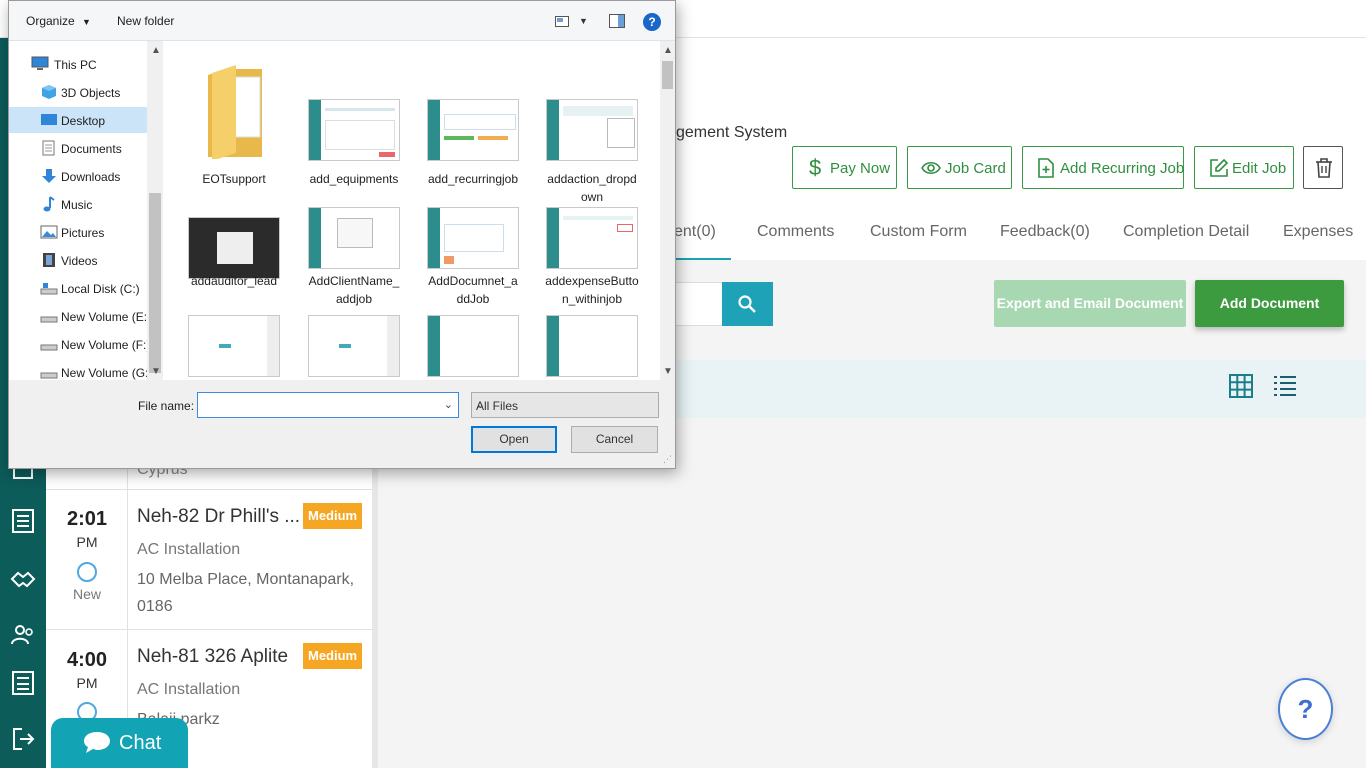 This screenshot has height=768, width=1366. I want to click on active-tab-indicator, so click(702, 259).